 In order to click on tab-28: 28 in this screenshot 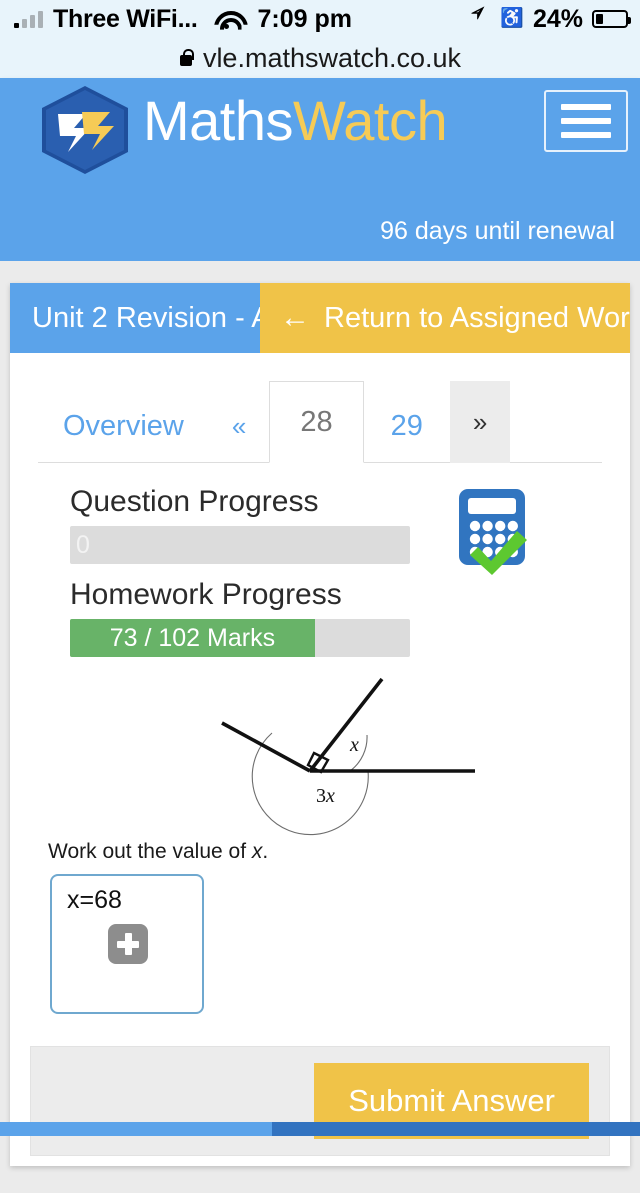, I will do `click(316, 422)`.